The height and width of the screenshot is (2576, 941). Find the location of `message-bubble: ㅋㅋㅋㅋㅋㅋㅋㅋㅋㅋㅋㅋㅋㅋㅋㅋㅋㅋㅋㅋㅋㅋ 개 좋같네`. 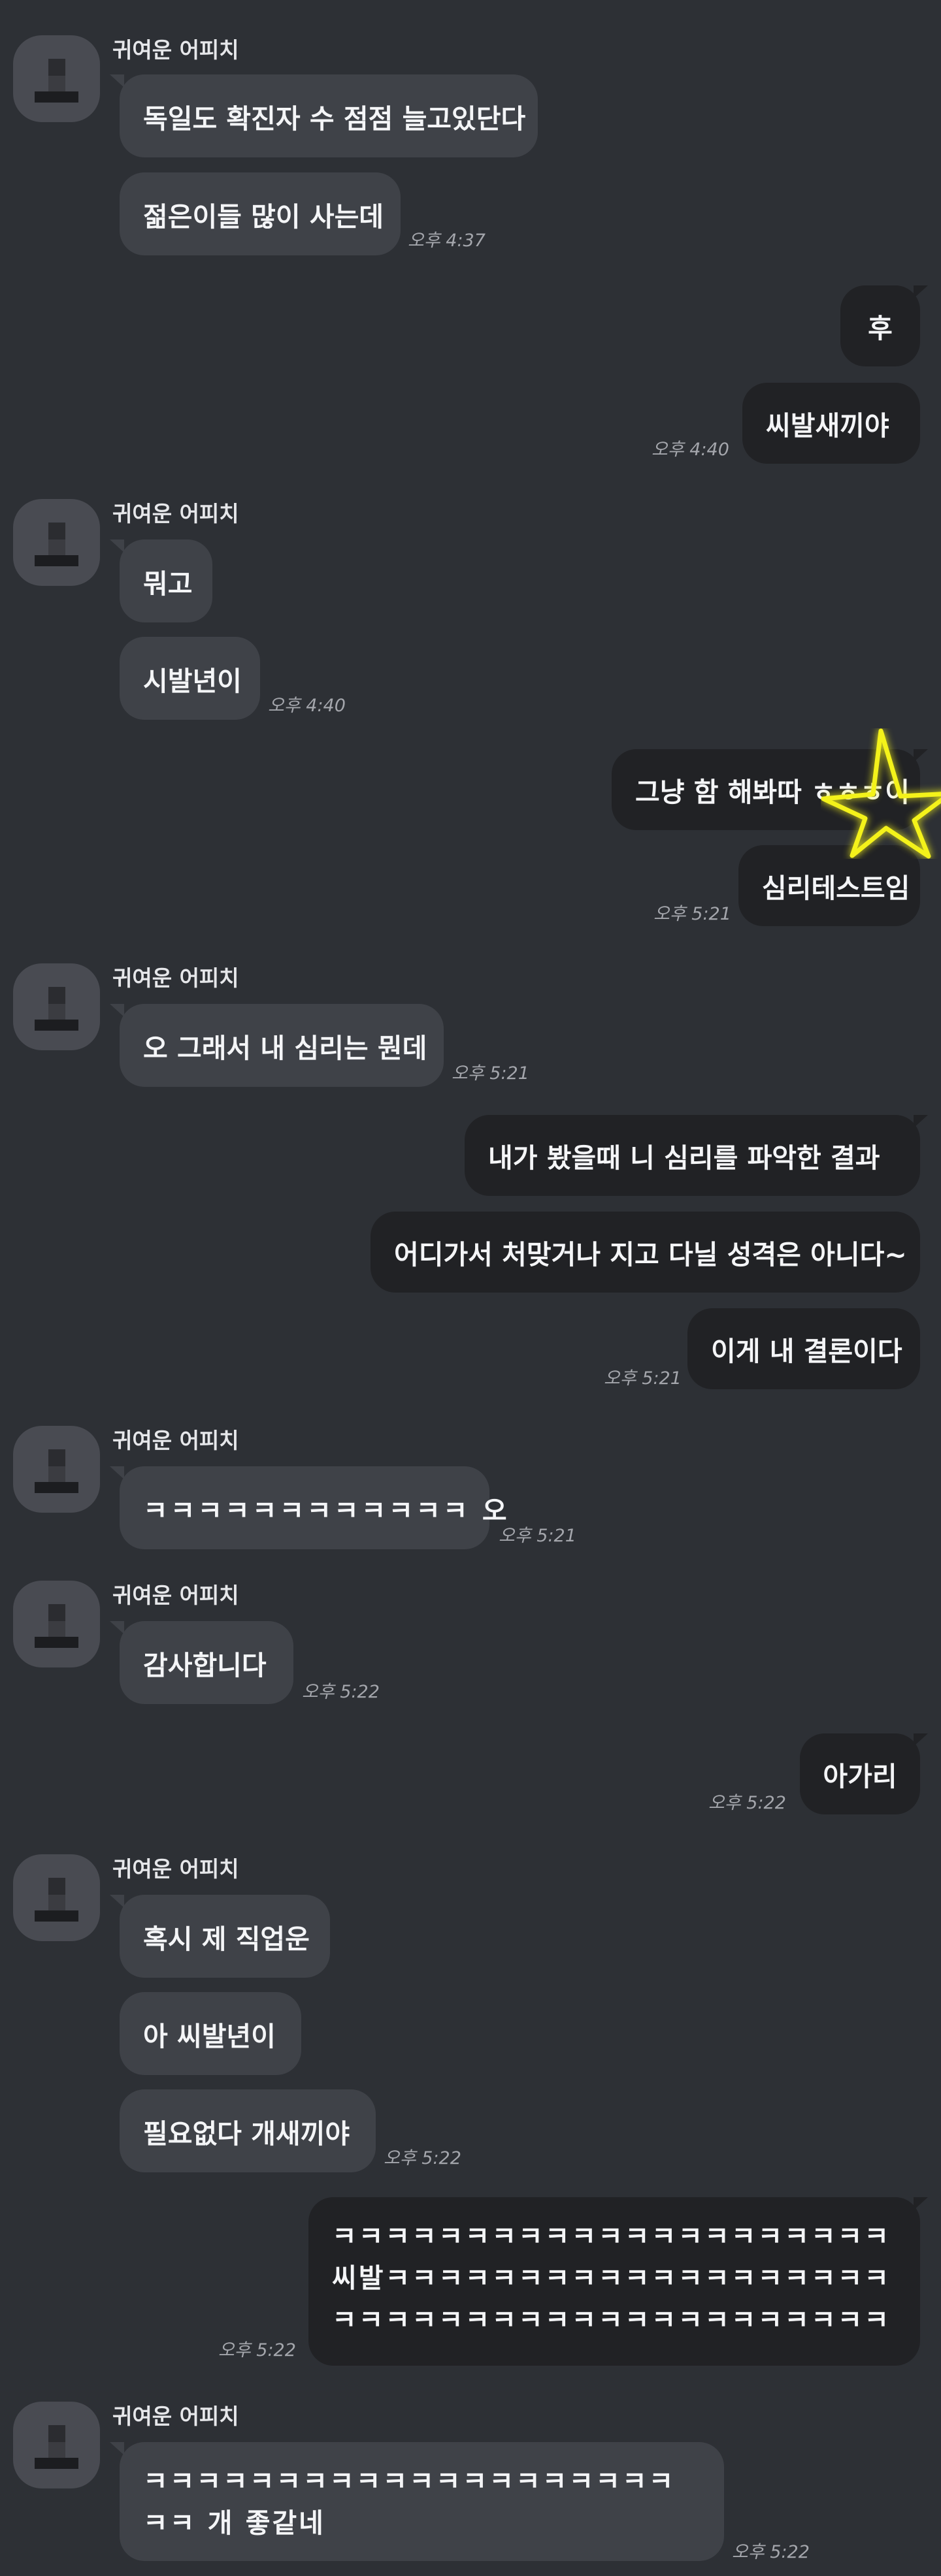

message-bubble: ㅋㅋㅋㅋㅋㅋㅋㅋㅋㅋㅋㅋㅋㅋㅋㅋㅋㅋㅋㅋㅋㅋ 개 좋같네 is located at coordinates (422, 2501).